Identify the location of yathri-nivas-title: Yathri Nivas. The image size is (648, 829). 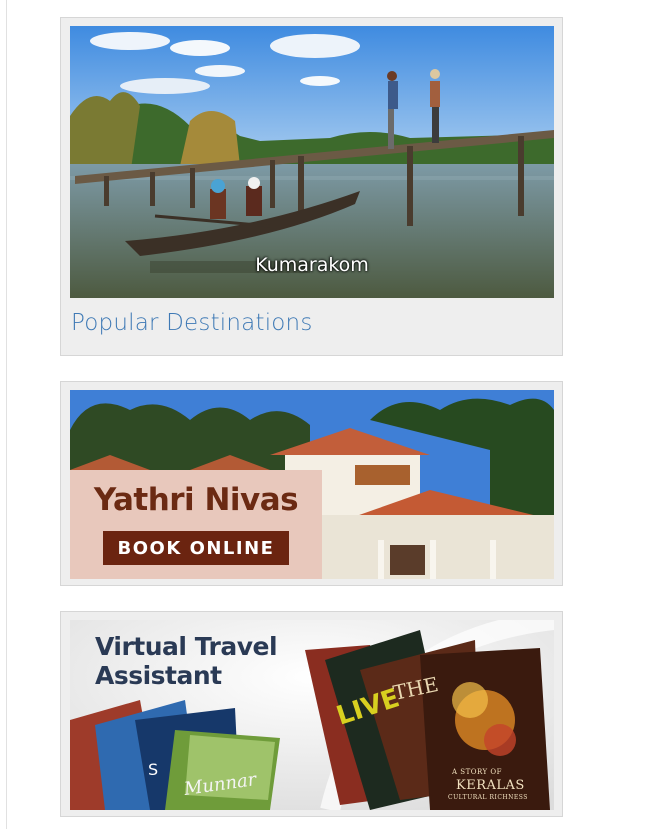
(196, 500).